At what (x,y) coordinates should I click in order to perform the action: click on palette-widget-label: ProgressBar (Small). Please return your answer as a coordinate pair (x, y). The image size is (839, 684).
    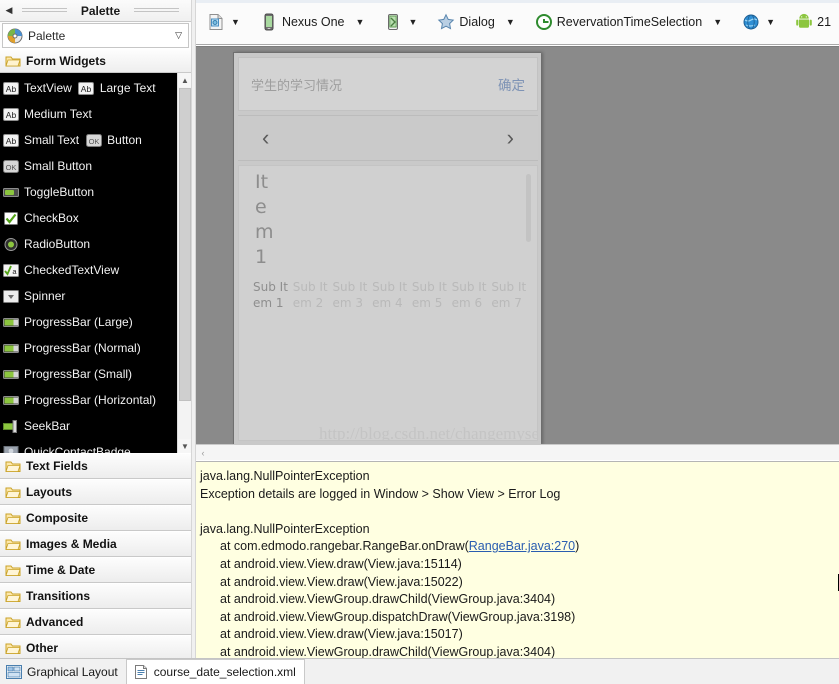
    Looking at the image, I should click on (78, 374).